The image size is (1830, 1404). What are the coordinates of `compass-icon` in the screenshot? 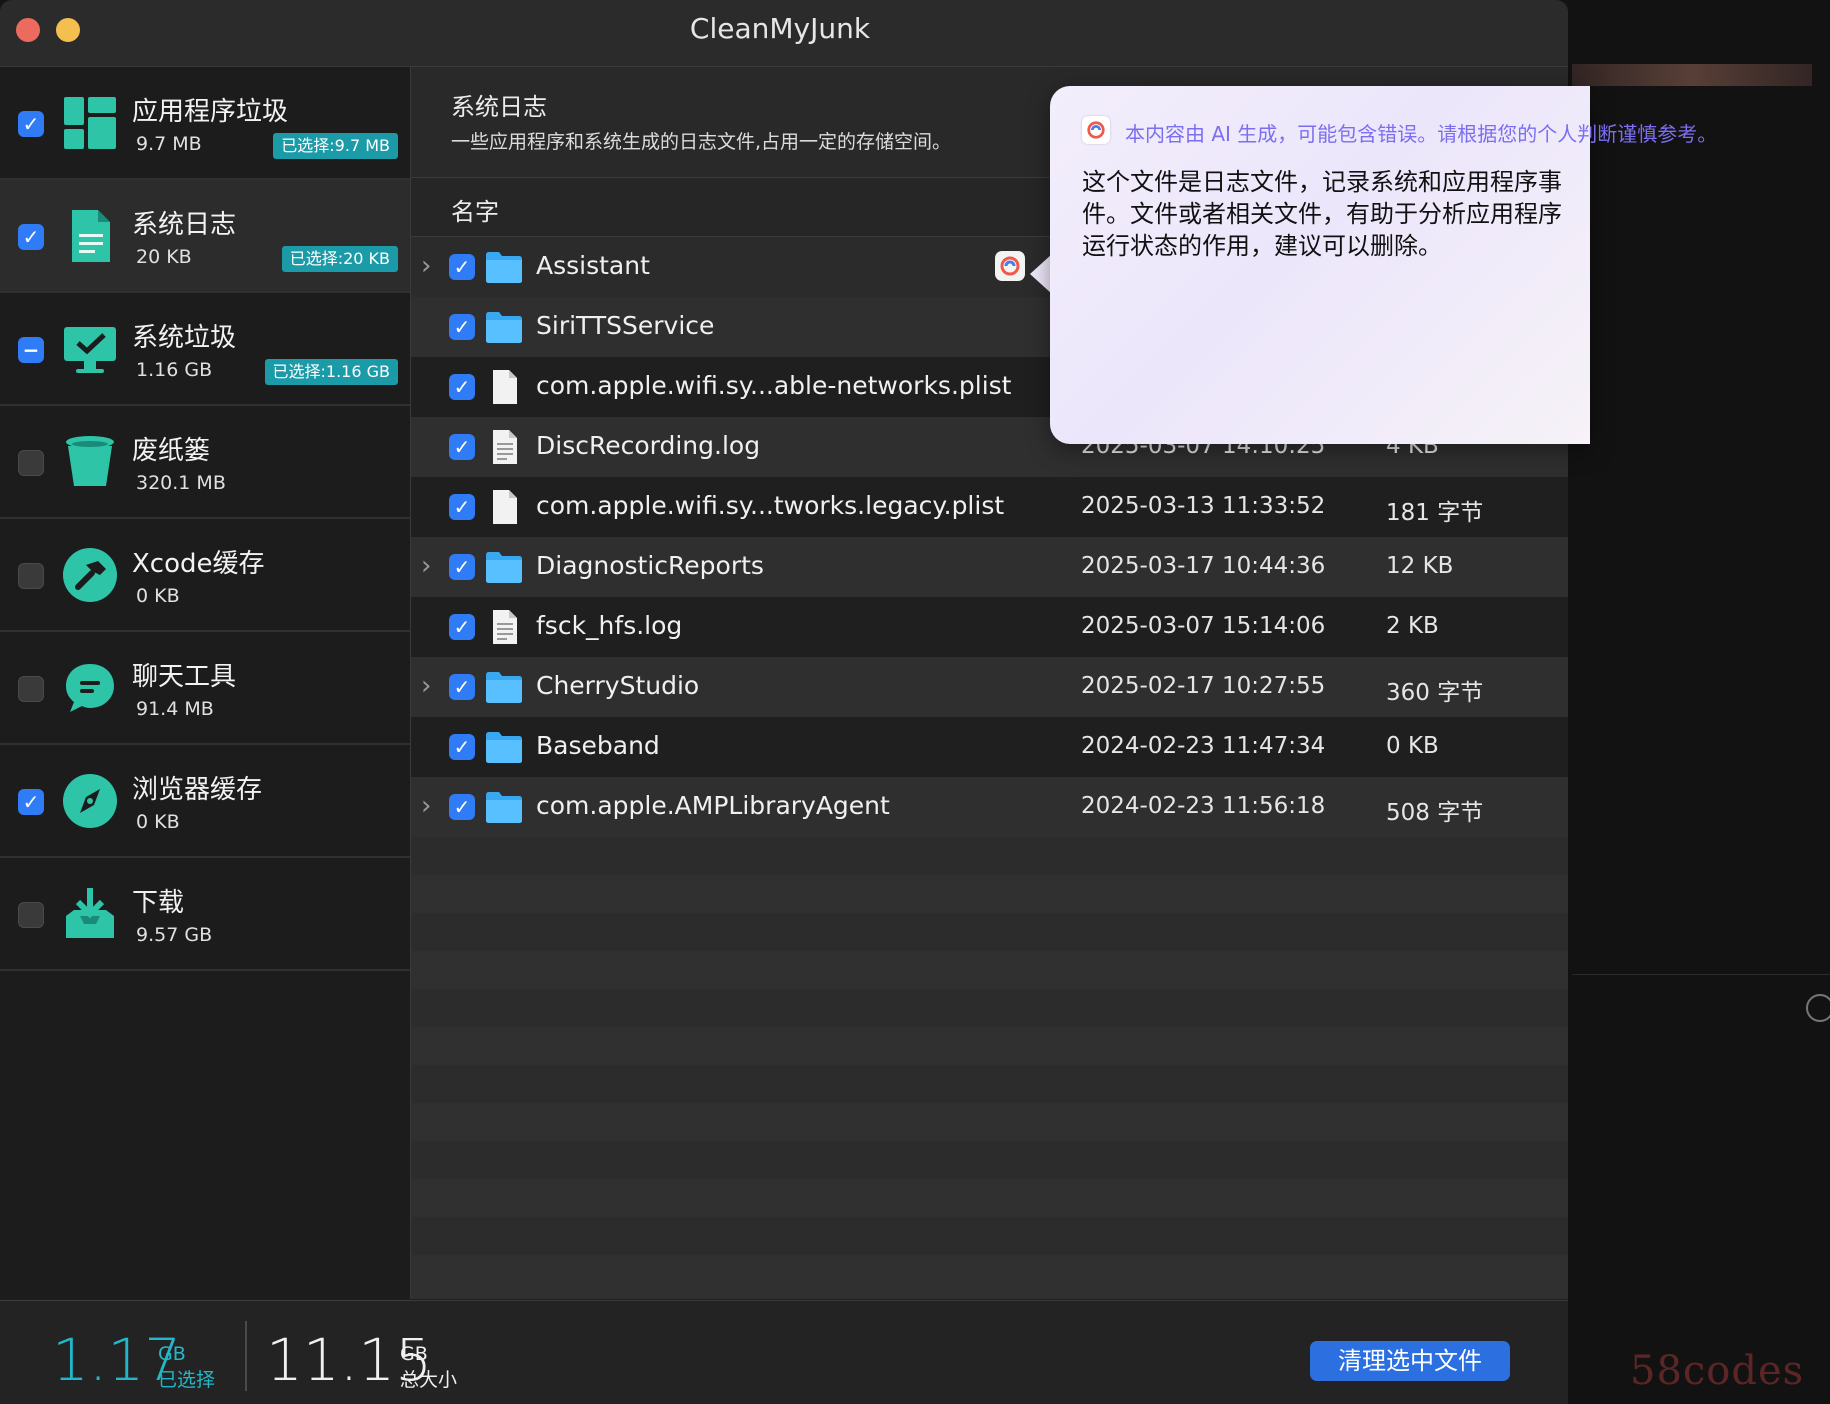 It's located at (90, 801).